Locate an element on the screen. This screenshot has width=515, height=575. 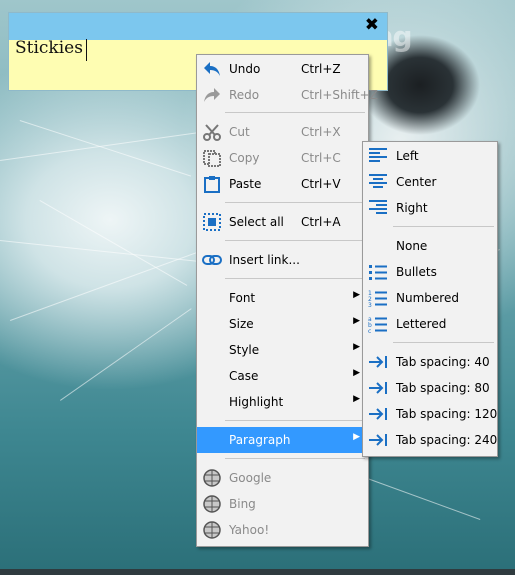
bullet-list-icon is located at coordinates (378, 272).